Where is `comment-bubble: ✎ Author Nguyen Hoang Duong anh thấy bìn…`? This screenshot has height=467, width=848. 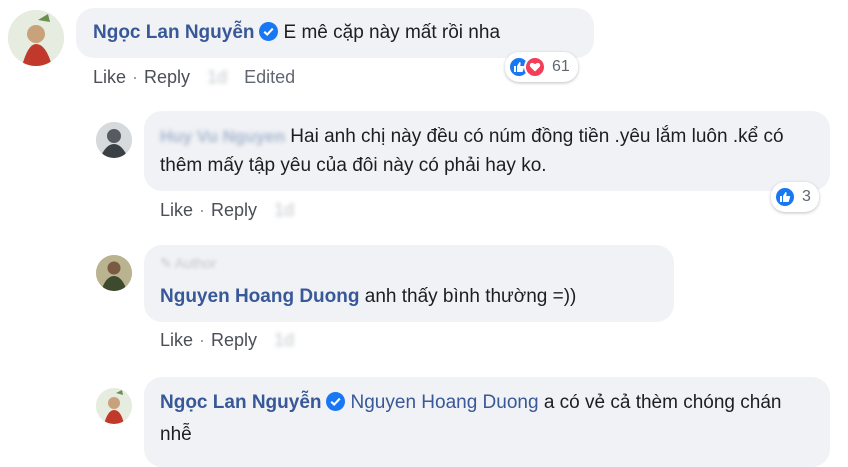 comment-bubble: ✎ Author Nguyen Hoang Duong anh thấy bìn… is located at coordinates (409, 283).